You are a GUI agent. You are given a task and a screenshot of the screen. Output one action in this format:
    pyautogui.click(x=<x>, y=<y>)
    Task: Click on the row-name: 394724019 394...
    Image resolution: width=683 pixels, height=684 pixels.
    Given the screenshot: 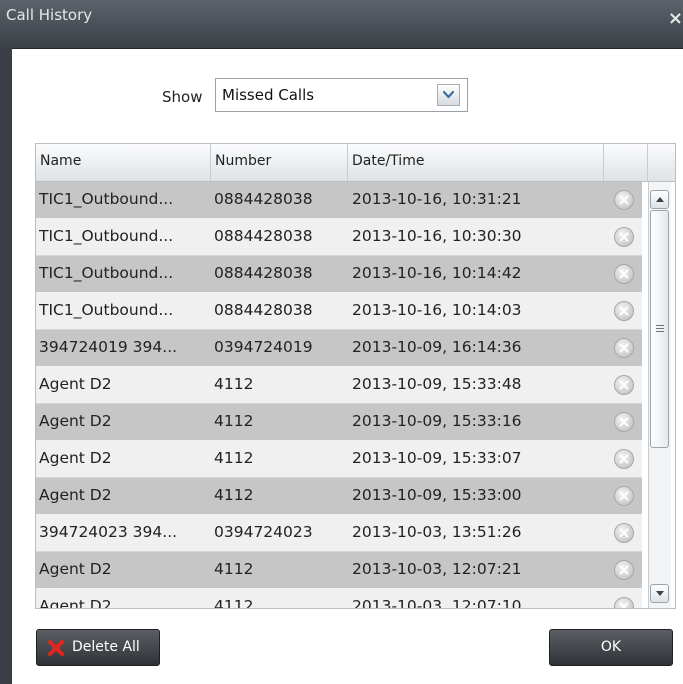 What is the action you would take?
    pyautogui.click(x=108, y=347)
    